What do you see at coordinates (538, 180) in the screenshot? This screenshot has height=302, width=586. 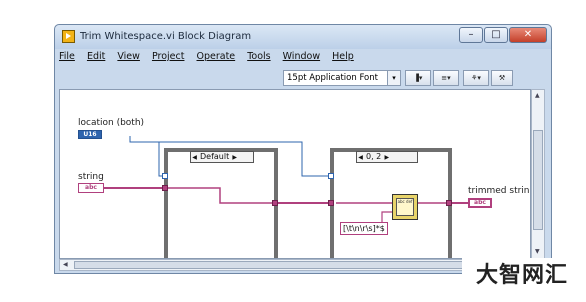 I see `vertical-scroll-thumb` at bounding box center [538, 180].